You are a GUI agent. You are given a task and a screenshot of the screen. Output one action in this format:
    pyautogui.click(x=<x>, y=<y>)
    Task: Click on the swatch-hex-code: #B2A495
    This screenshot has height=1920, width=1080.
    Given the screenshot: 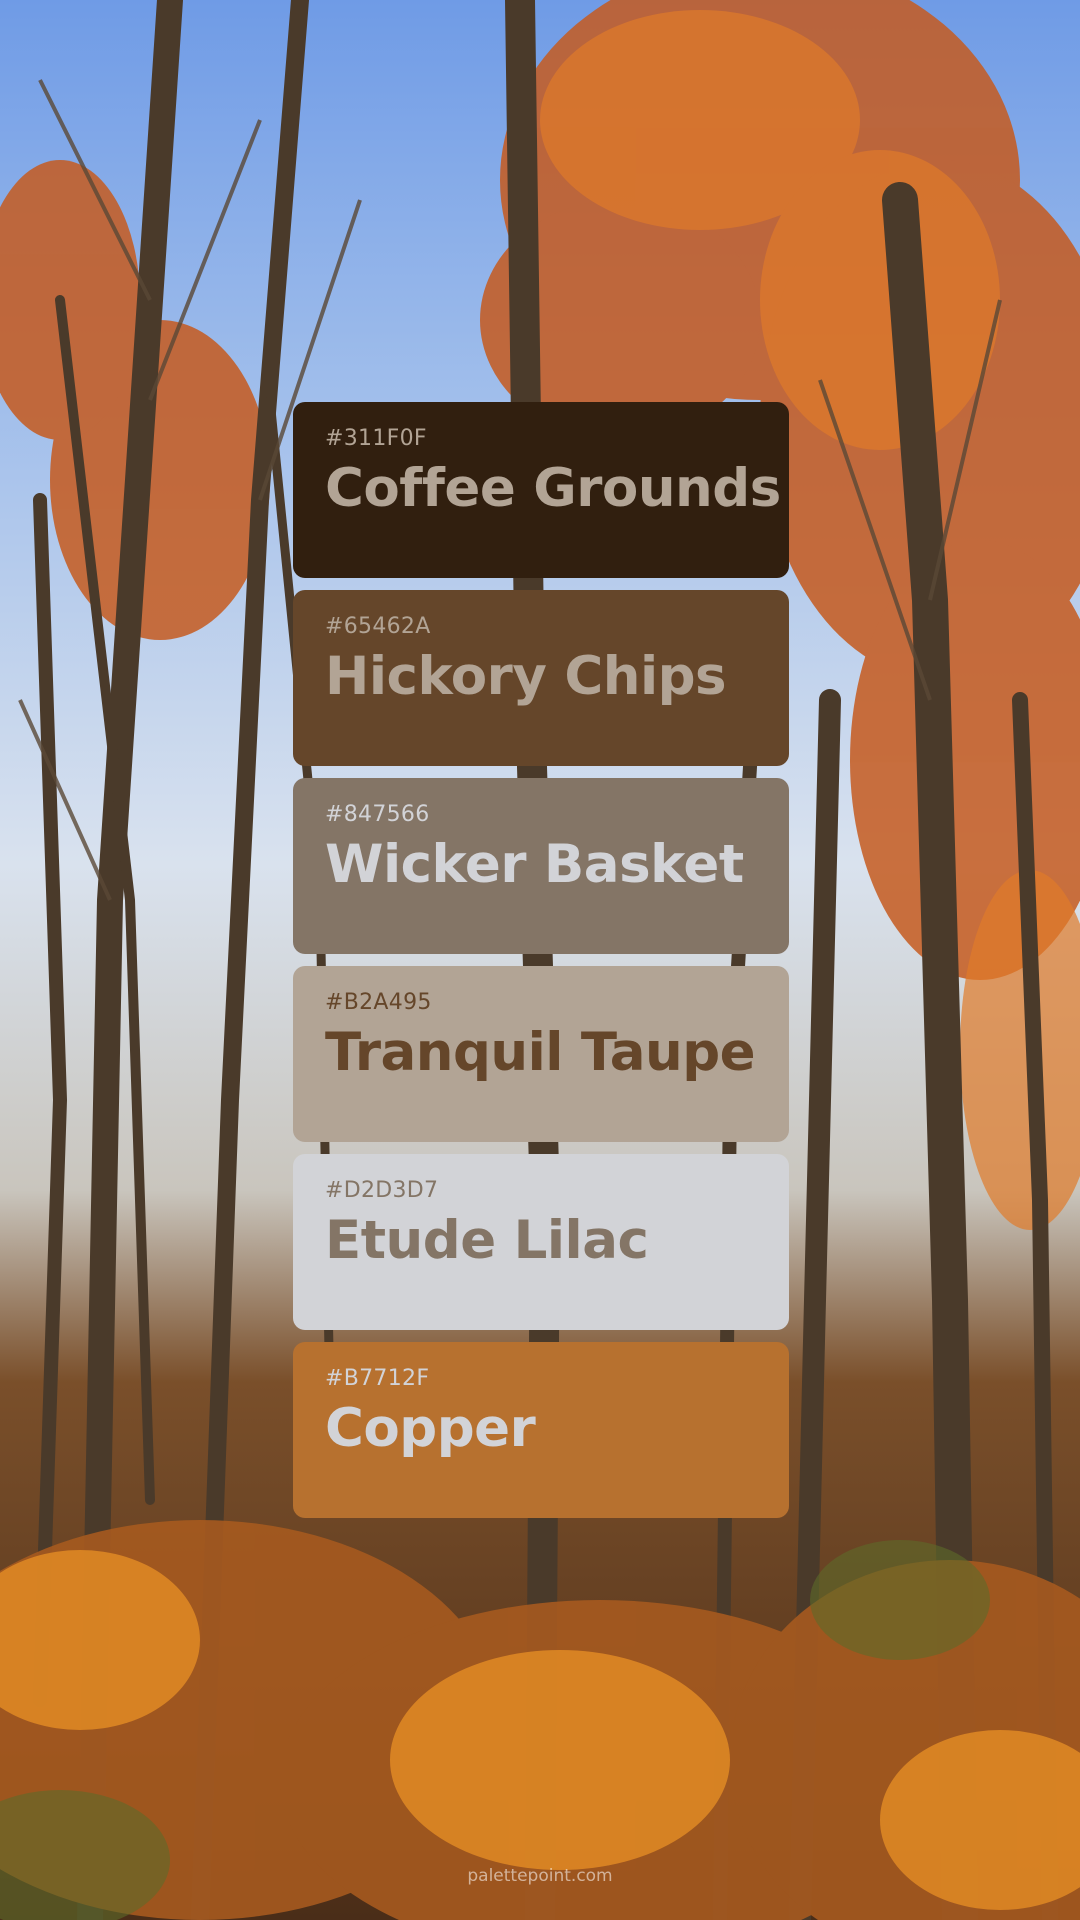 What is the action you would take?
    pyautogui.click(x=378, y=1002)
    